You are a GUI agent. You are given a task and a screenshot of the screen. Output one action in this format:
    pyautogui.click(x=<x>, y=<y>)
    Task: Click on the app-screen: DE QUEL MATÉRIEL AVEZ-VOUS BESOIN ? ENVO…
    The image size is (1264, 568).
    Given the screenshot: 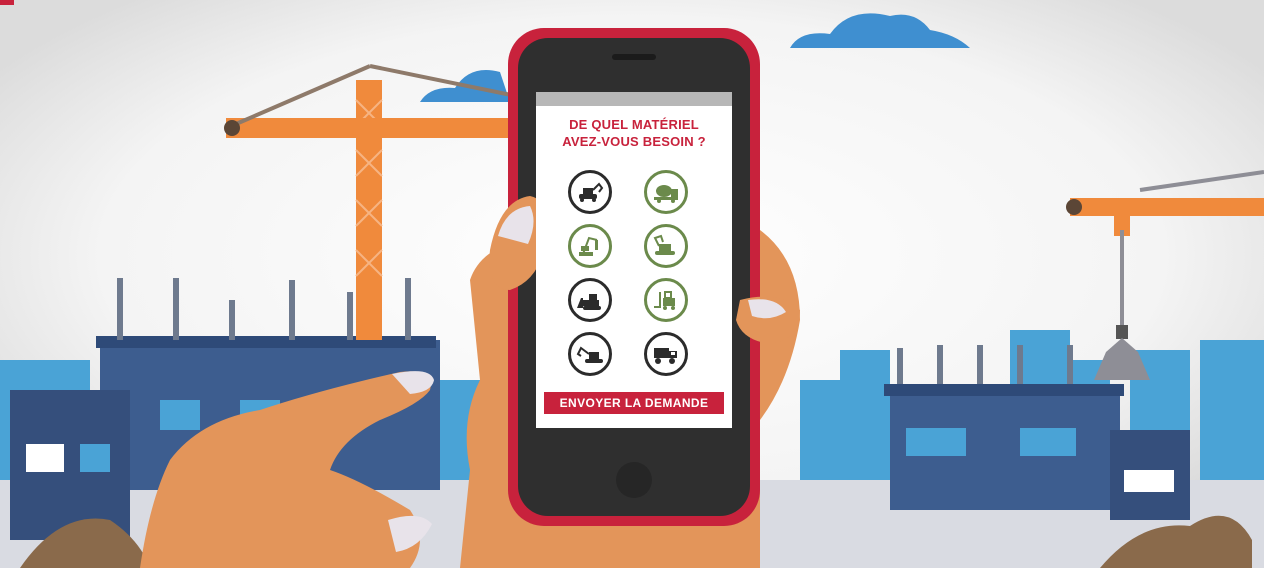 What is the action you would take?
    pyautogui.click(x=634, y=260)
    